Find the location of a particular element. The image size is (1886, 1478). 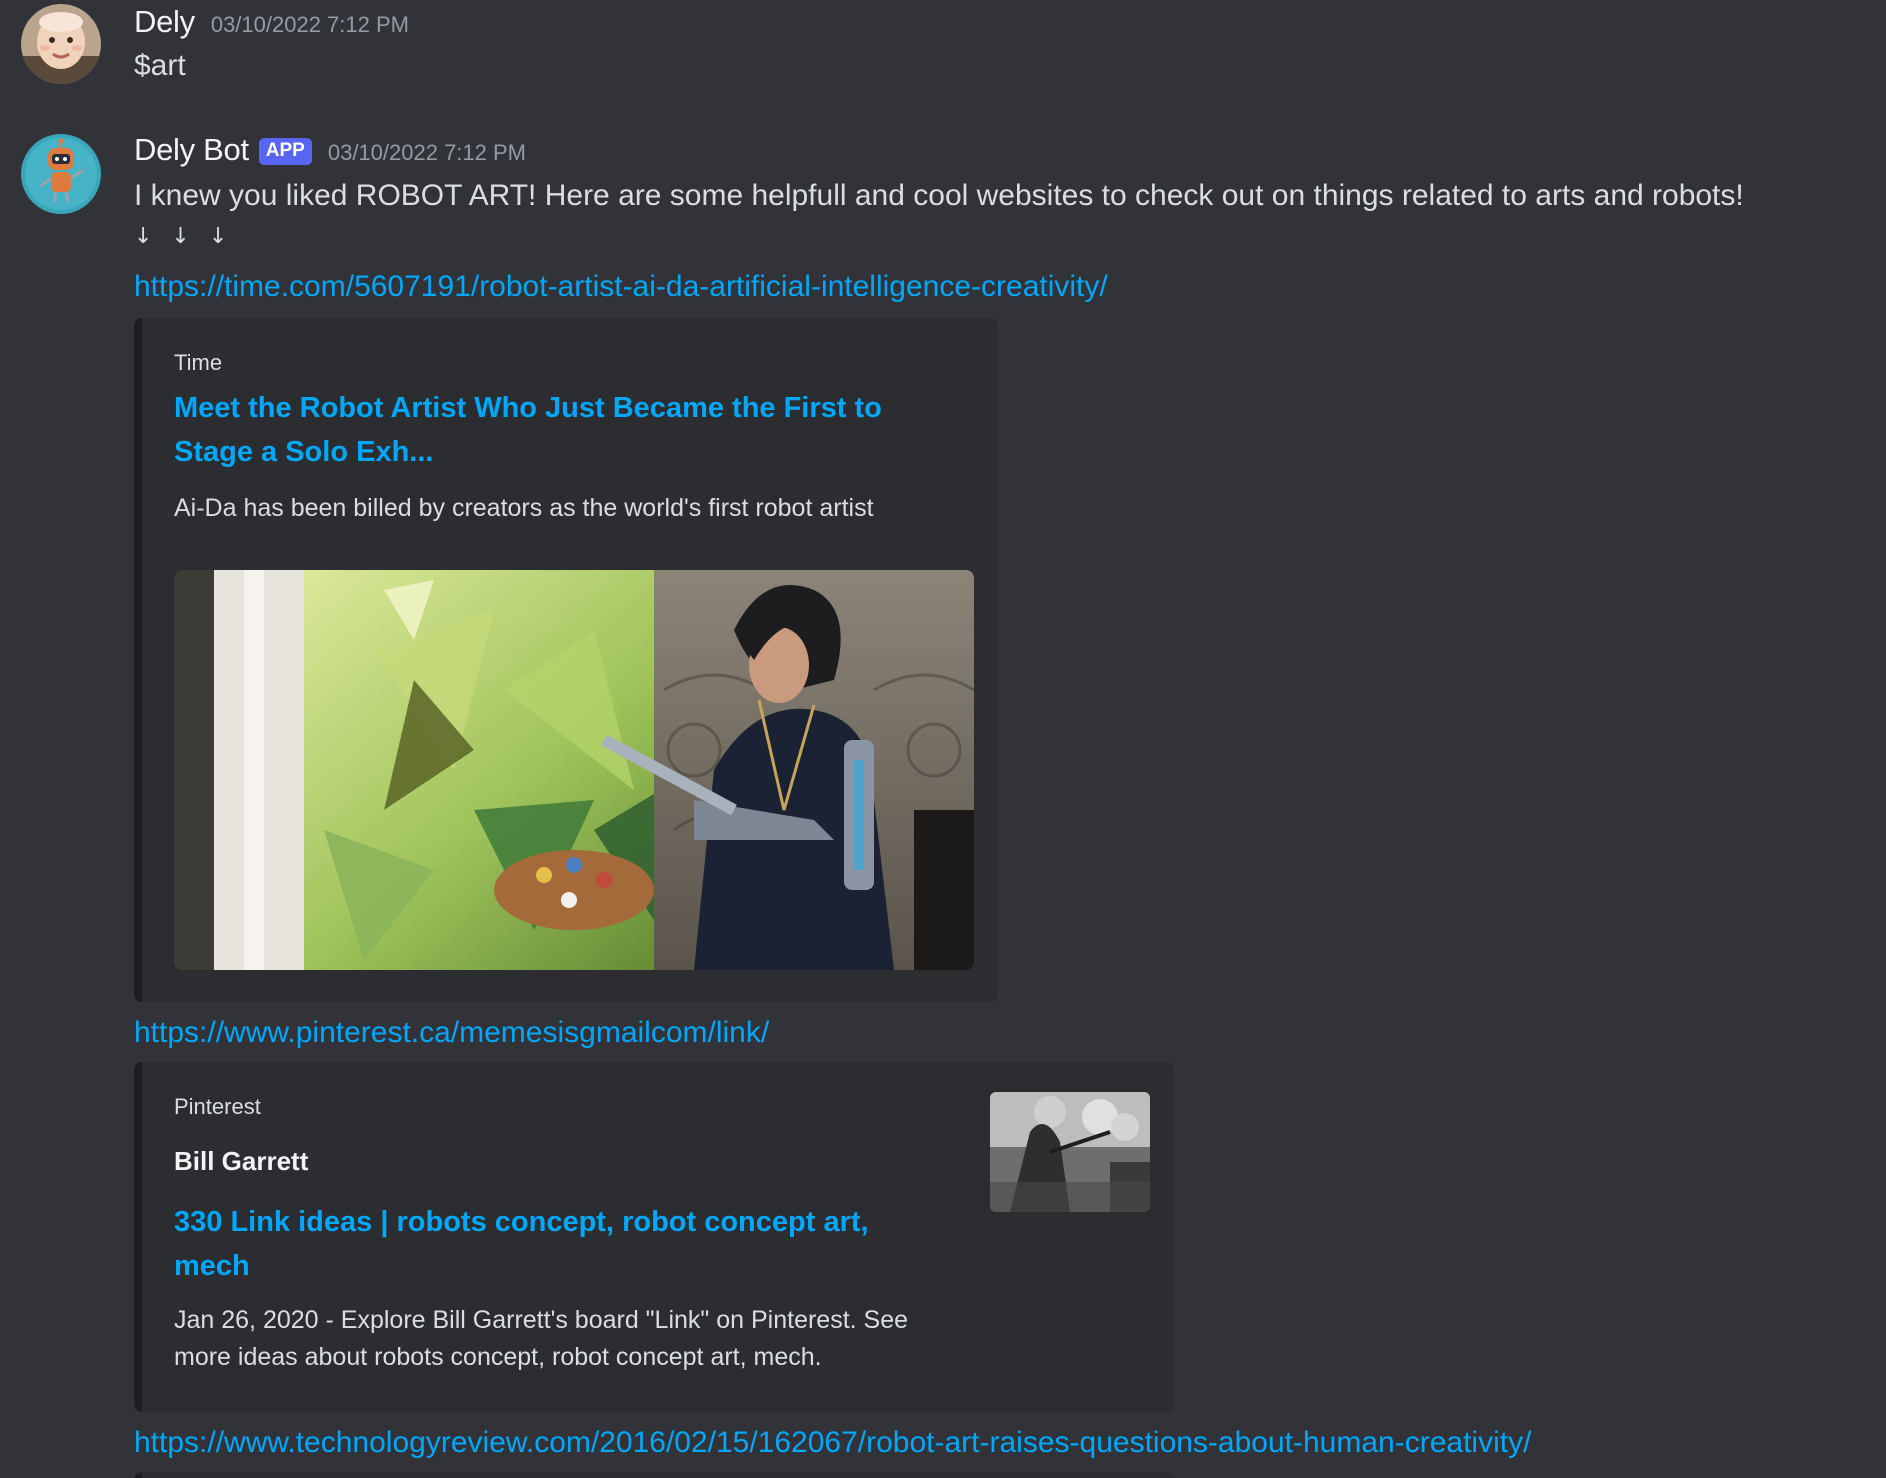

message-user: Dely 03/10/2022 7:12 PM $art is located at coordinates (943, 55).